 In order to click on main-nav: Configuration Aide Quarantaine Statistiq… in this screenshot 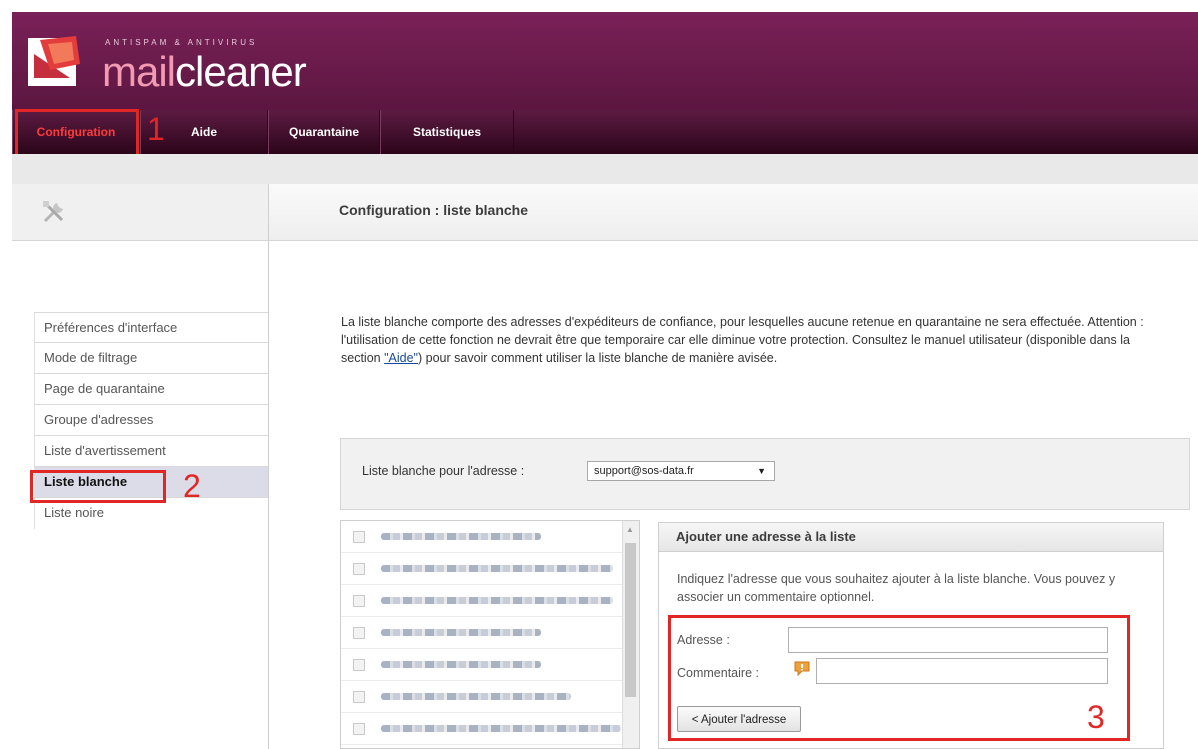, I will do `click(605, 132)`.